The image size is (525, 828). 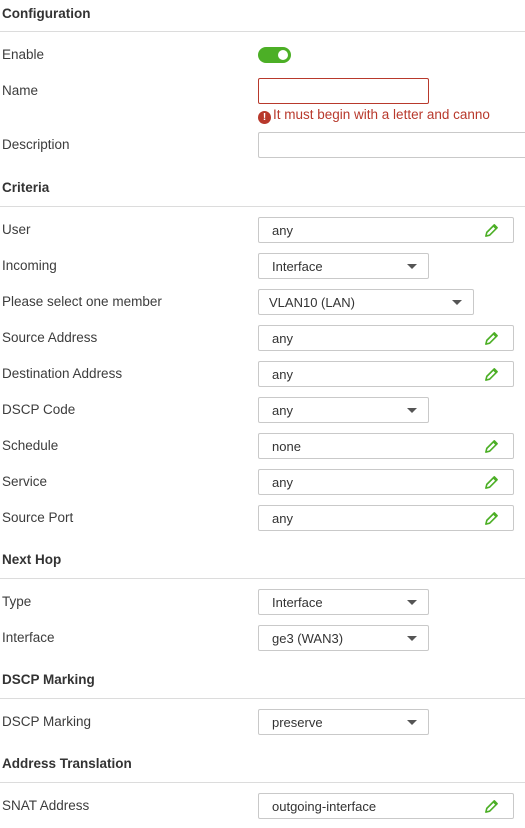 I want to click on destination-address-label: Destination Address, so click(x=62, y=373).